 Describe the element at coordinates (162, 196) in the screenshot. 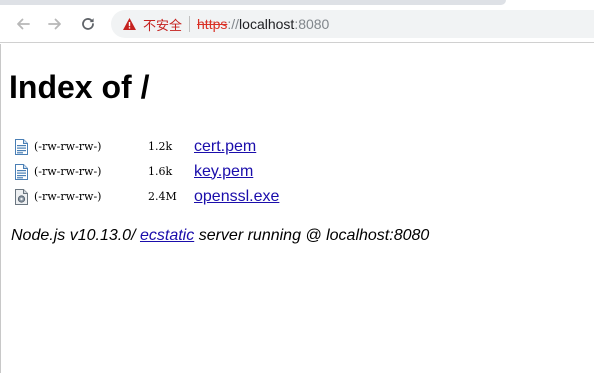

I see `file-size: 2.4M` at that location.